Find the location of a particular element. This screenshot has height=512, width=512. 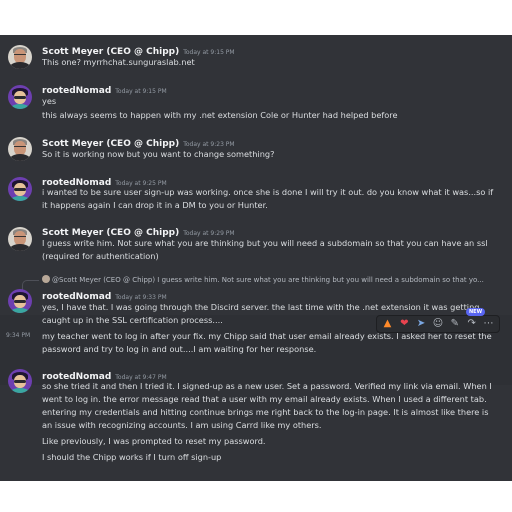

reply-avatar is located at coordinates (46, 279).